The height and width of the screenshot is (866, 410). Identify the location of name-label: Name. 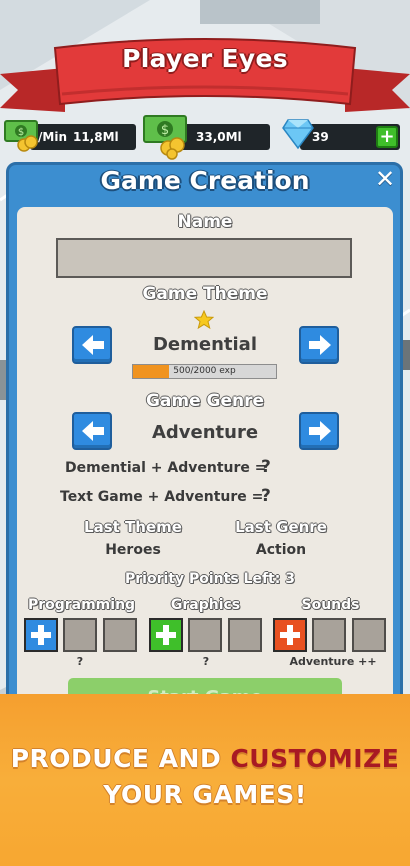
(205, 222).